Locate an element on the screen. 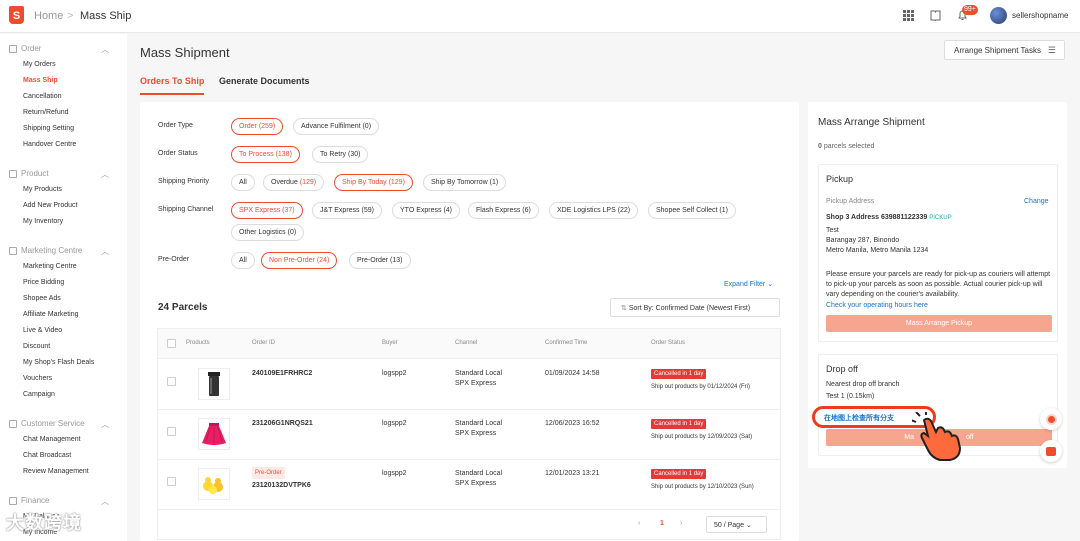  sidebar-item-my-orders: My Orders is located at coordinates (39, 64).